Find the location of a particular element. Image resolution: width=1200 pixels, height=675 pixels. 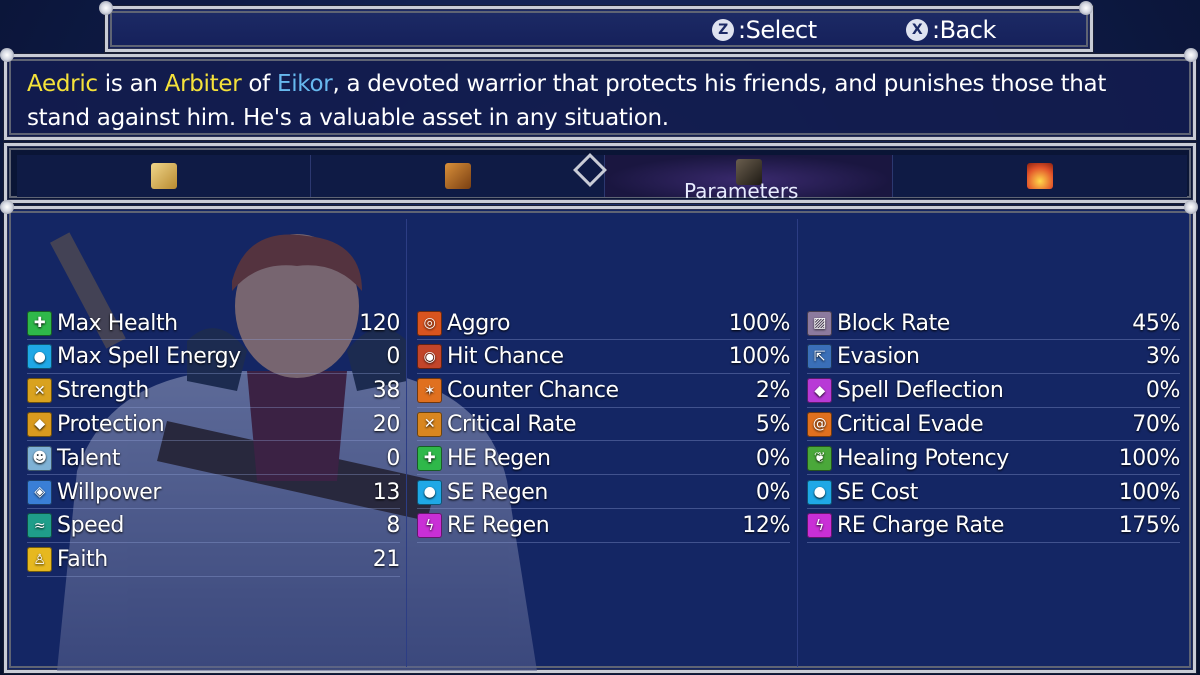

stat-label: Counter Chance is located at coordinates (533, 391).